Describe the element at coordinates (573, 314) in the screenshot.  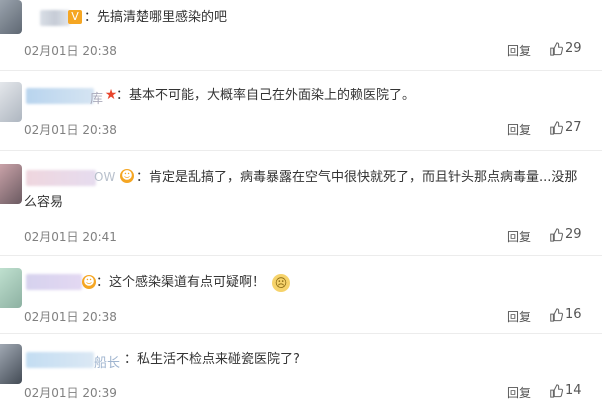
I see `like-count: 16` at that location.